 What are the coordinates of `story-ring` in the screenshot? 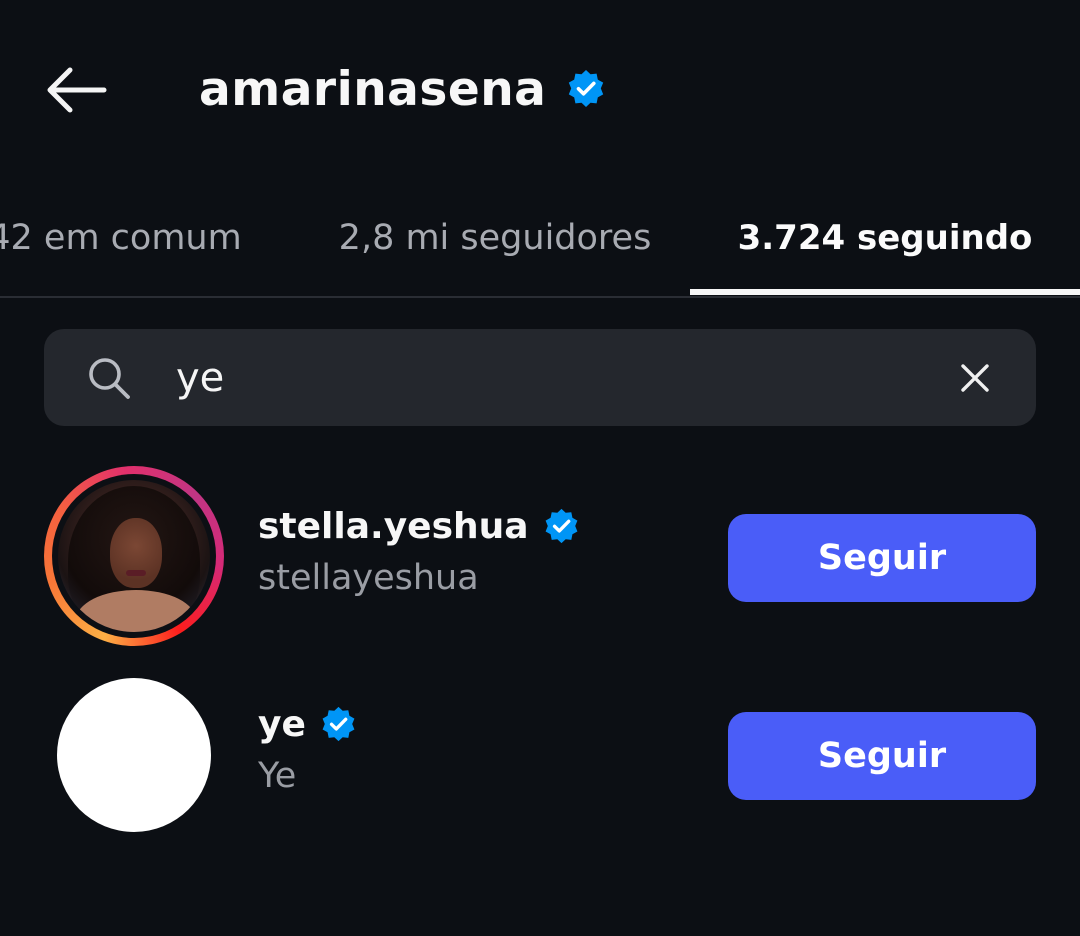 It's located at (134, 556).